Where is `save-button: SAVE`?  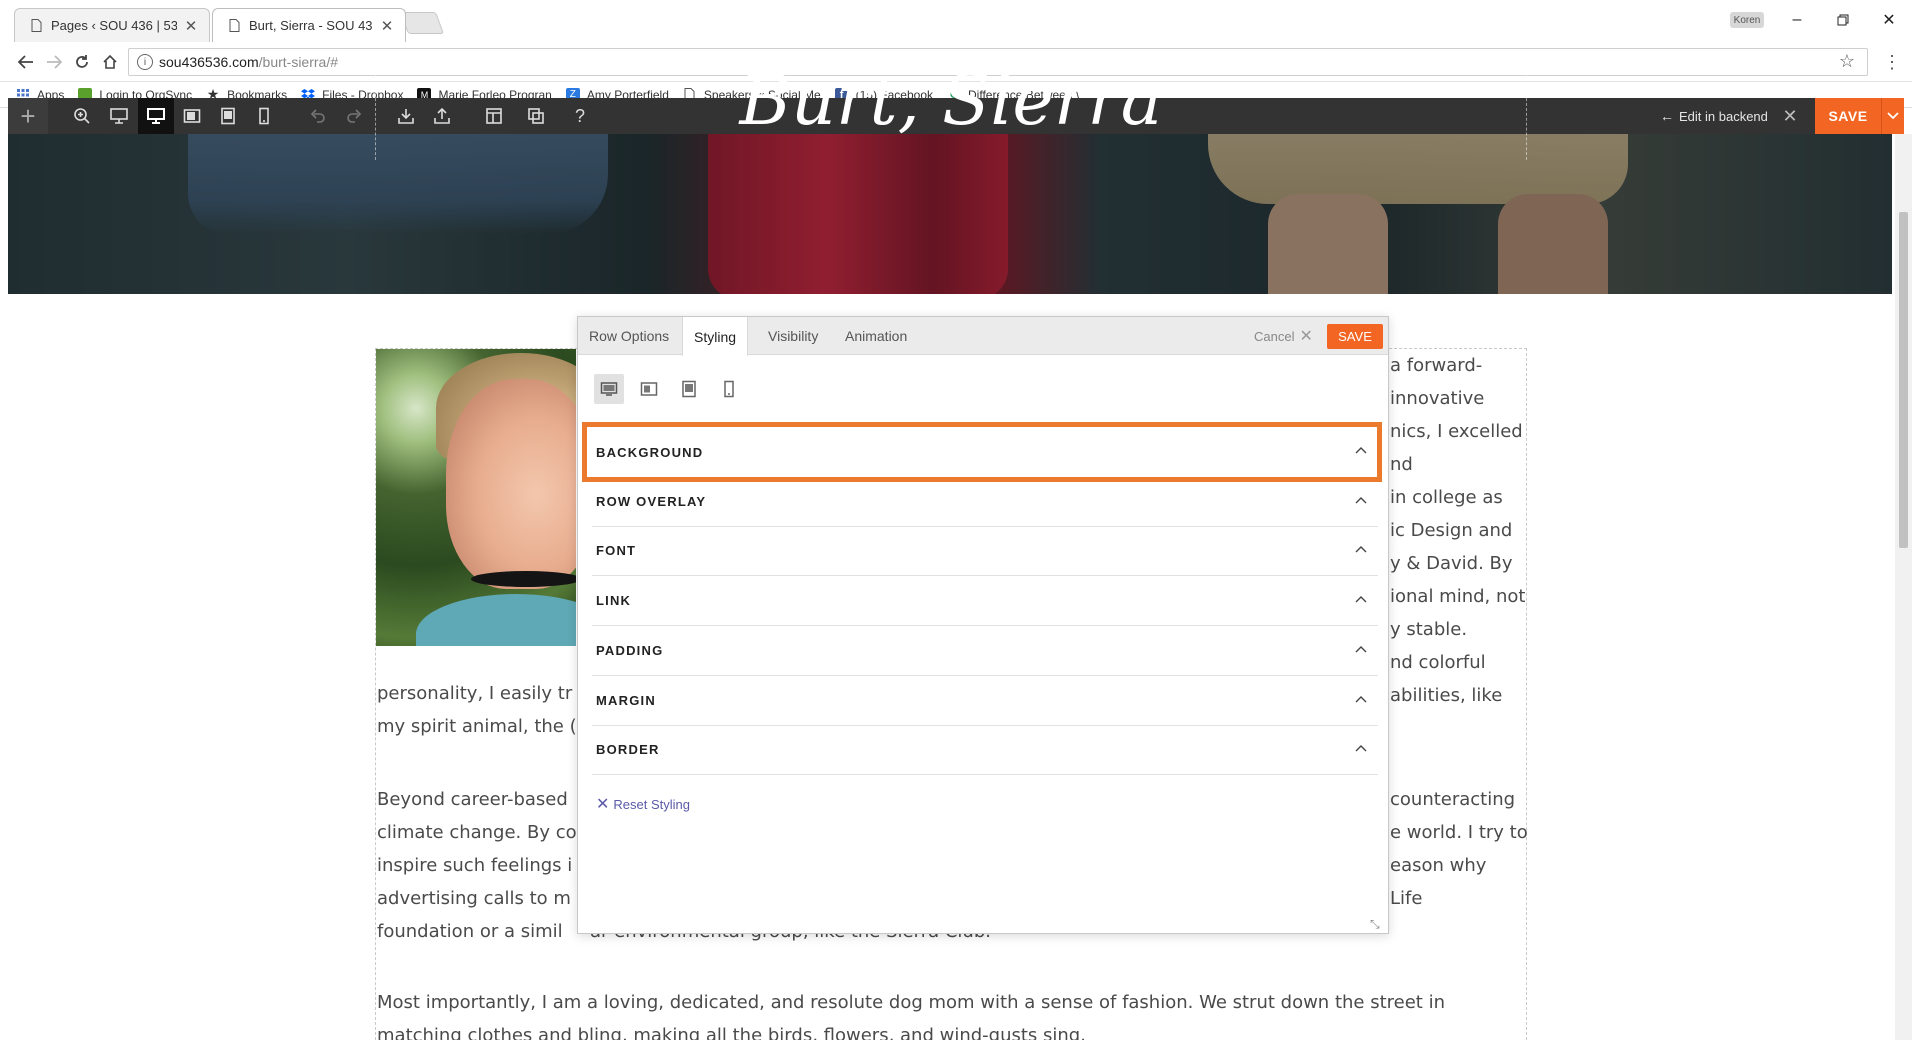
save-button: SAVE is located at coordinates (1848, 116).